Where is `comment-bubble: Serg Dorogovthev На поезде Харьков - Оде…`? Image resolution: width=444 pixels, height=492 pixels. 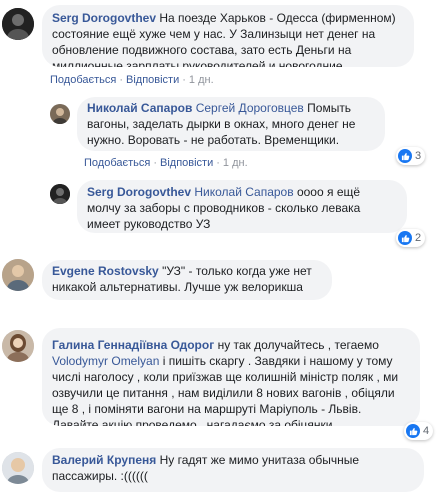 comment-bubble: Serg Dorogovthev На поезде Харьков - Оде… is located at coordinates (228, 36).